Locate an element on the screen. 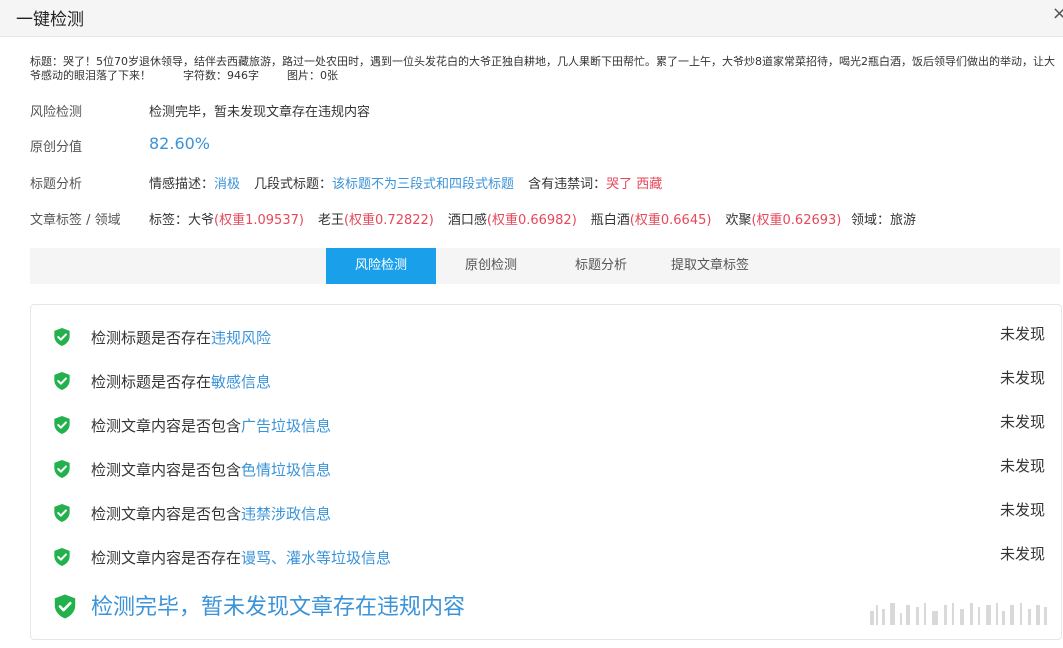  tag-weight: (权重0.6645) is located at coordinates (670, 220).